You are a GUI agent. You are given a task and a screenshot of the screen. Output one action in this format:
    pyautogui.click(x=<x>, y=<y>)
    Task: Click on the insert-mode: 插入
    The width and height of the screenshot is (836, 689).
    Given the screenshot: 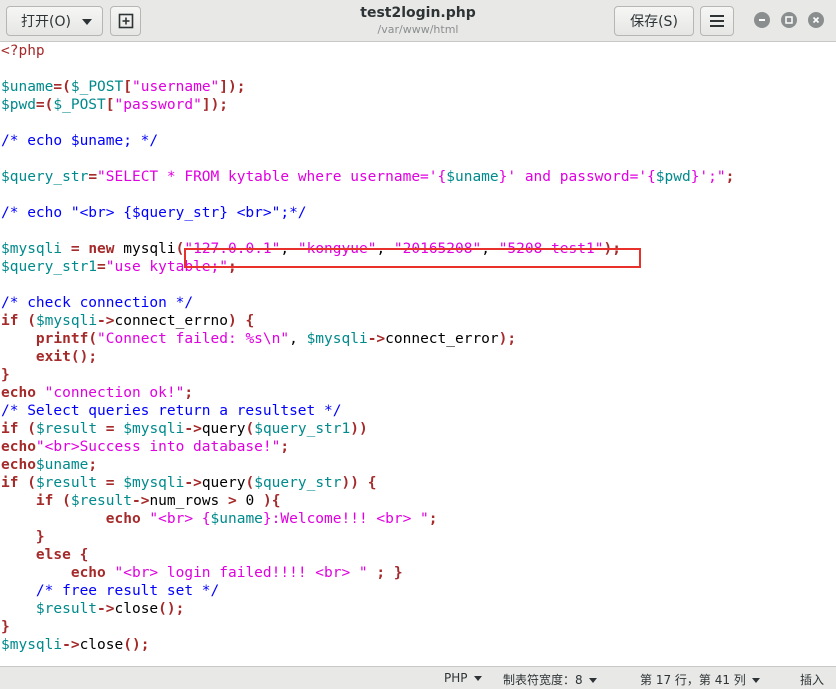 What is the action you would take?
    pyautogui.click(x=812, y=679)
    